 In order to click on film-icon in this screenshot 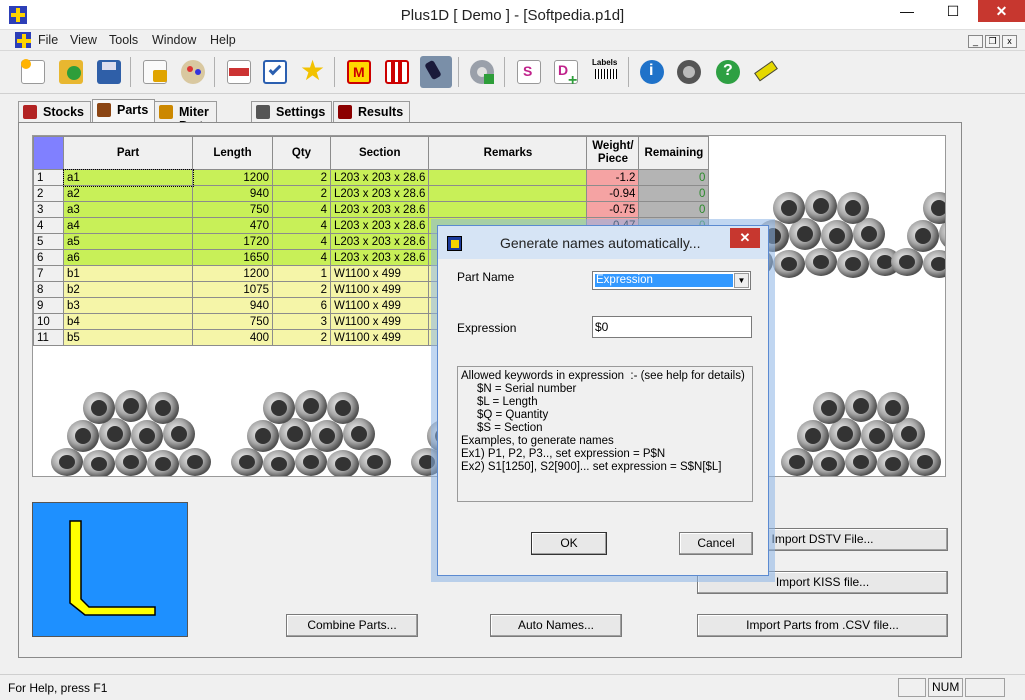, I will do `click(689, 72)`.